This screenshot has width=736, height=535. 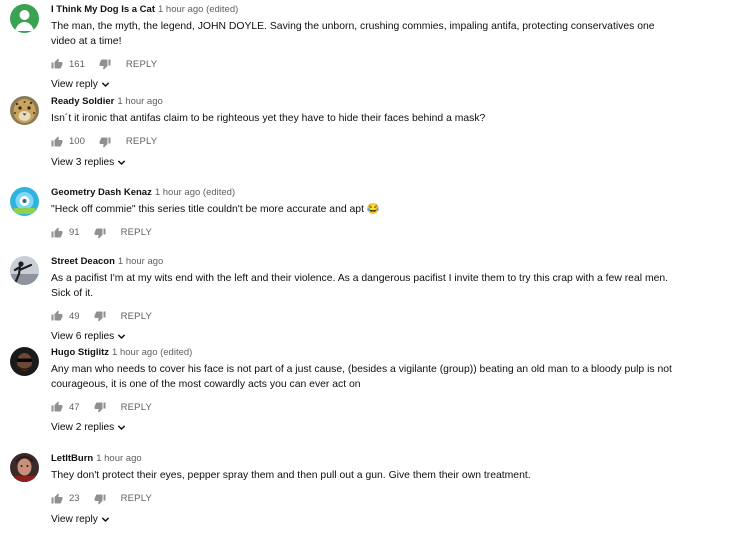 I want to click on comment-header: Hugo Stiglitz 1 hour ago (edited), so click(x=388, y=353).